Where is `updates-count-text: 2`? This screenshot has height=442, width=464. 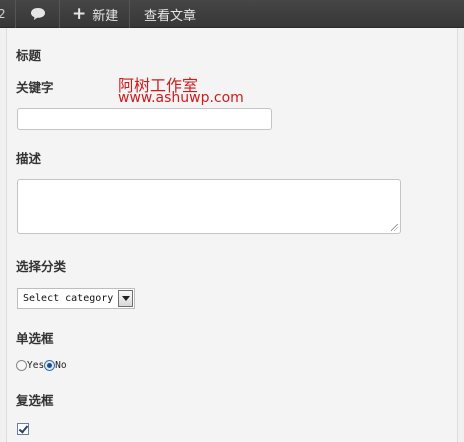 updates-count-text: 2 is located at coordinates (3, 14).